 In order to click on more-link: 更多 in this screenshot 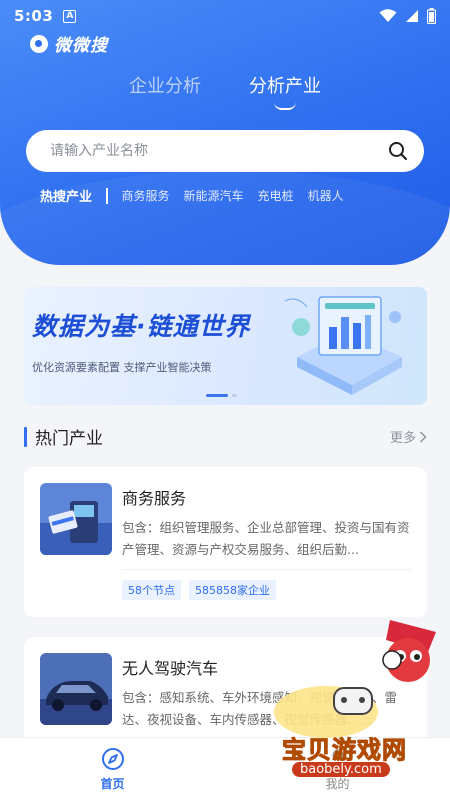, I will do `click(408, 436)`.